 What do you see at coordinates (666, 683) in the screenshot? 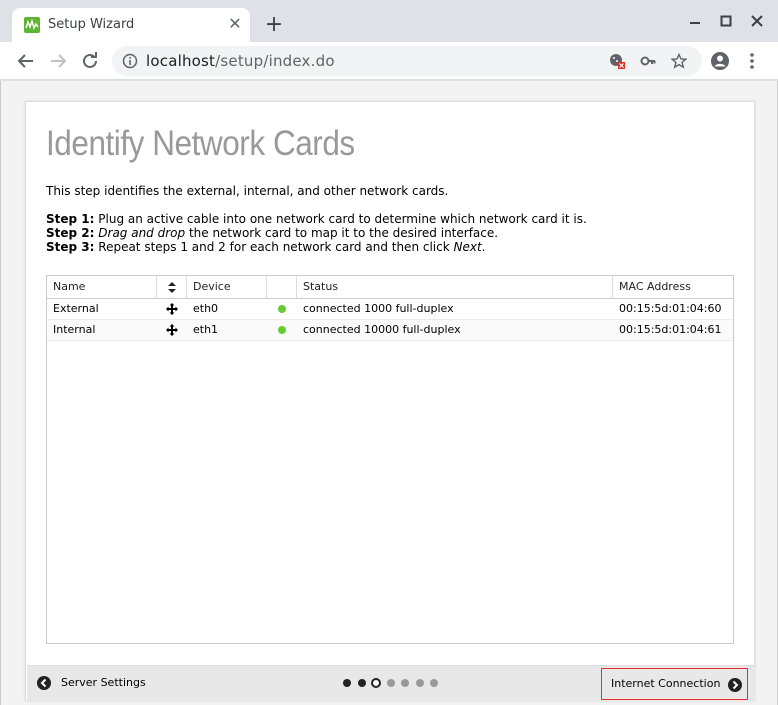
I see `next-step-label: Internet Connection` at bounding box center [666, 683].